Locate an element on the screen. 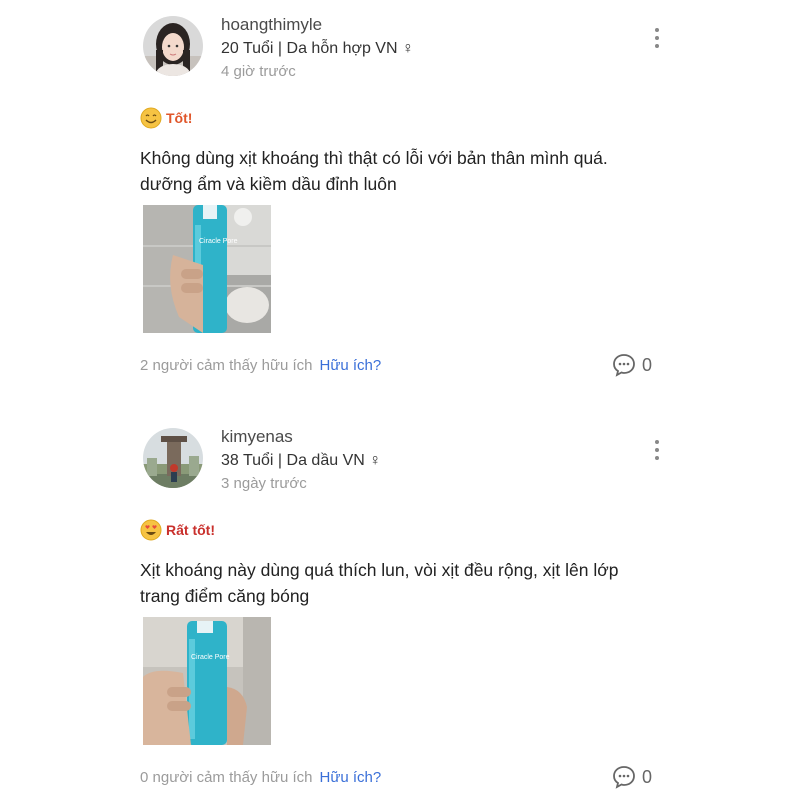 This screenshot has height=800, width=800. helpful-count: 0 người cảm thấy hữu ích is located at coordinates (226, 777).